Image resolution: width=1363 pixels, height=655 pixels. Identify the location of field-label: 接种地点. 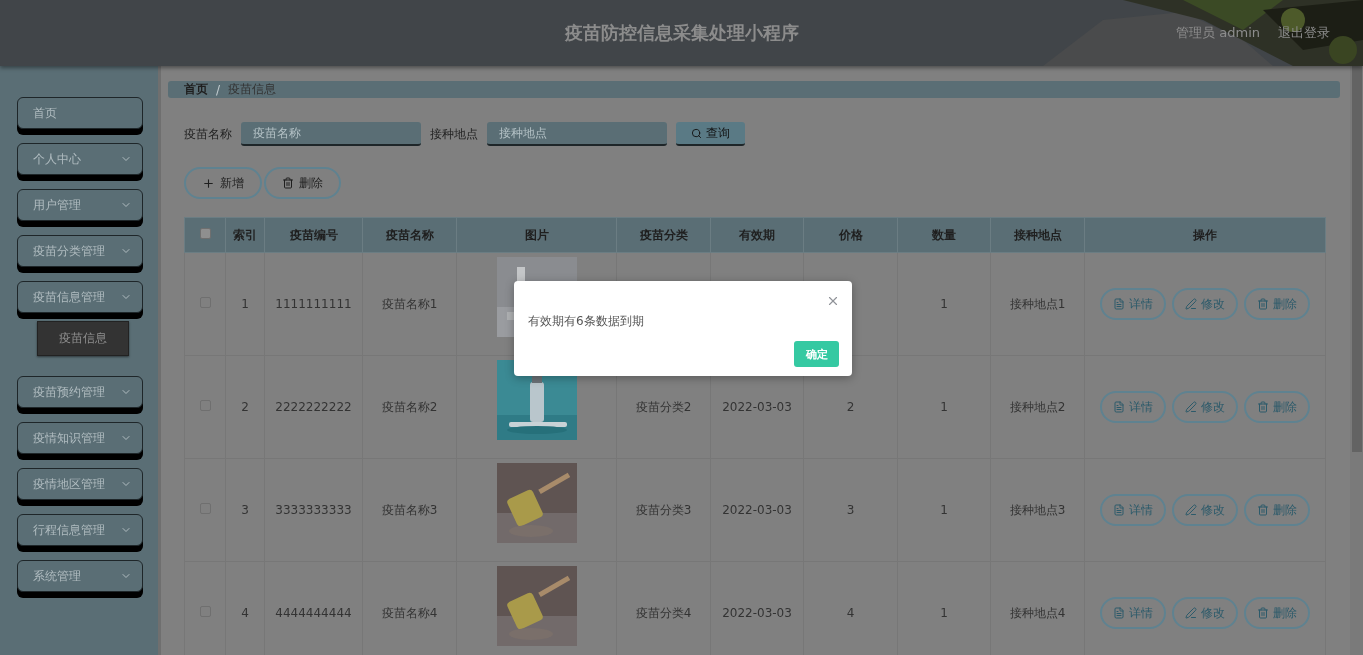
(454, 134).